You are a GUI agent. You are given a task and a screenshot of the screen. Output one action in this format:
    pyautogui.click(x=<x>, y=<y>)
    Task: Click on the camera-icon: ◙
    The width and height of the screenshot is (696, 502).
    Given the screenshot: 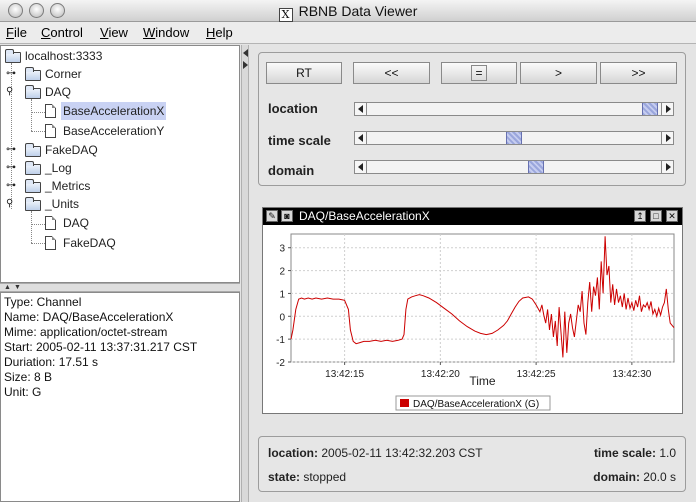 What is the action you would take?
    pyautogui.click(x=287, y=216)
    